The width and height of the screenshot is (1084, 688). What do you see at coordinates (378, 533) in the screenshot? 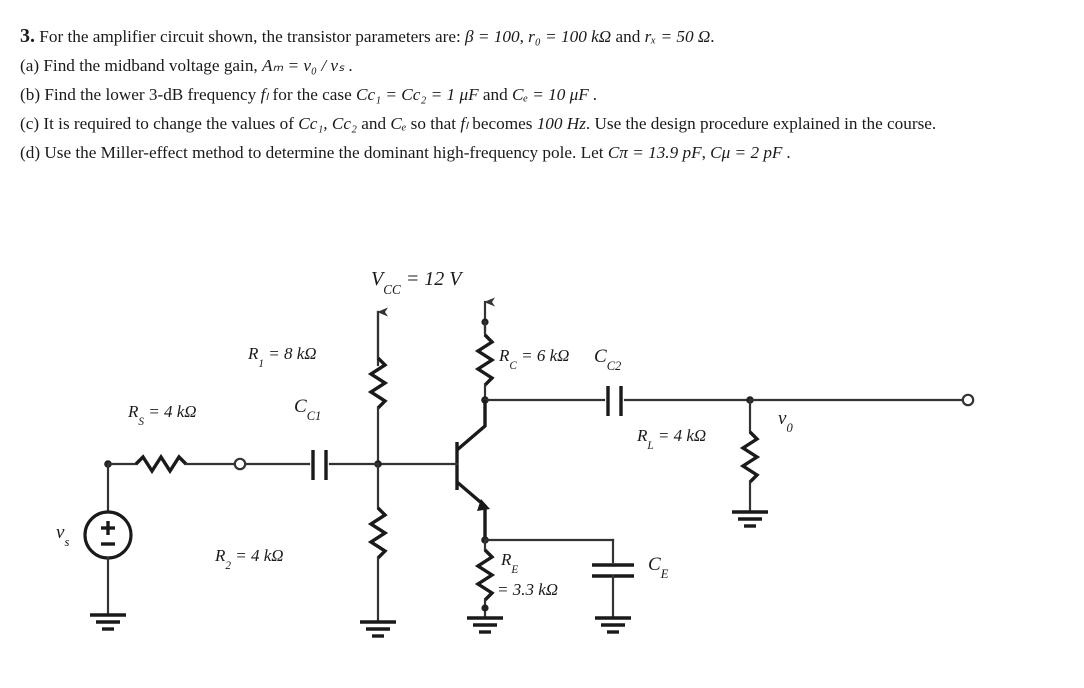
I see `resistor-r2-symbol` at bounding box center [378, 533].